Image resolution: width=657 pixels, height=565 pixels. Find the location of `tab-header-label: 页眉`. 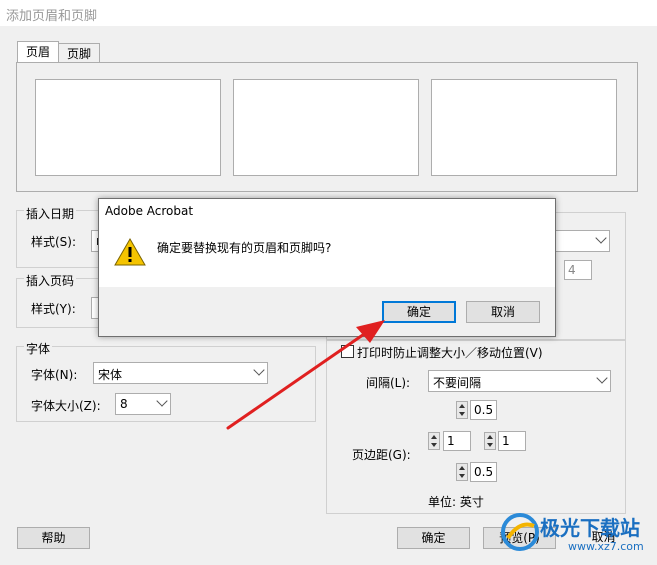

tab-header-label: 页眉 is located at coordinates (37, 52).